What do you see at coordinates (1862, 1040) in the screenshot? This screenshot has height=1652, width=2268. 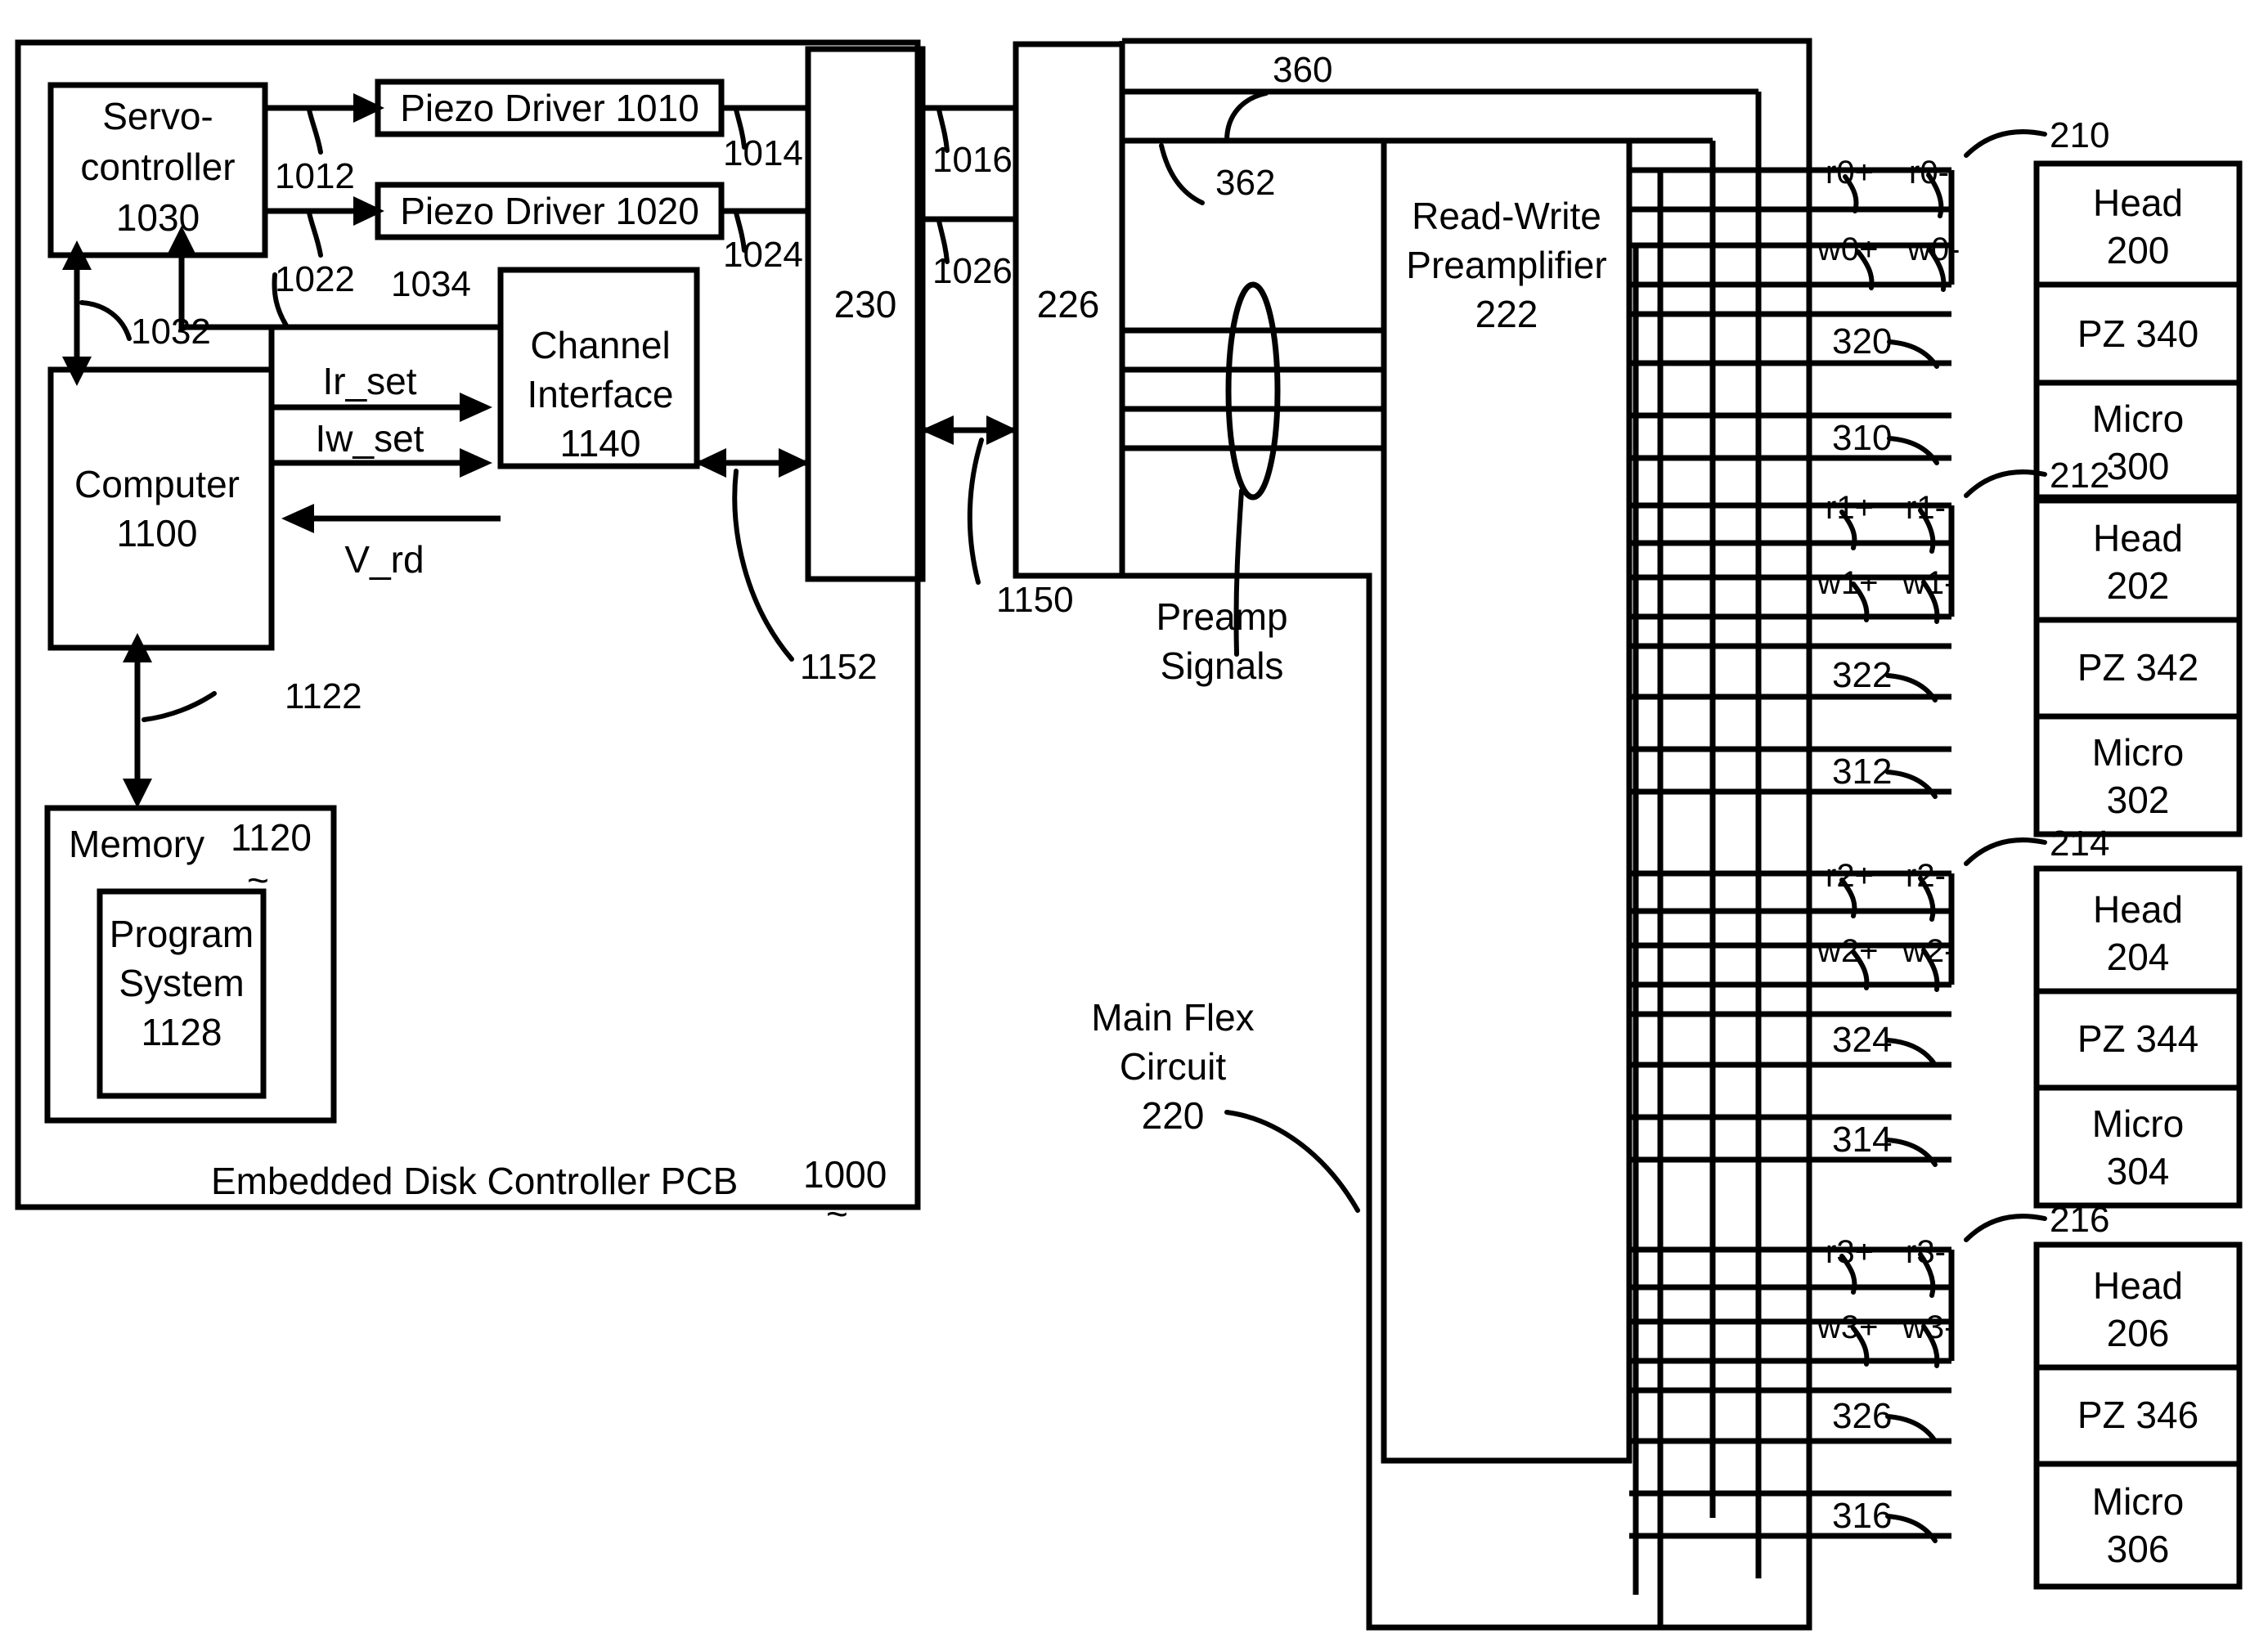 I see `hg2-pz-line-ref: 324` at bounding box center [1862, 1040].